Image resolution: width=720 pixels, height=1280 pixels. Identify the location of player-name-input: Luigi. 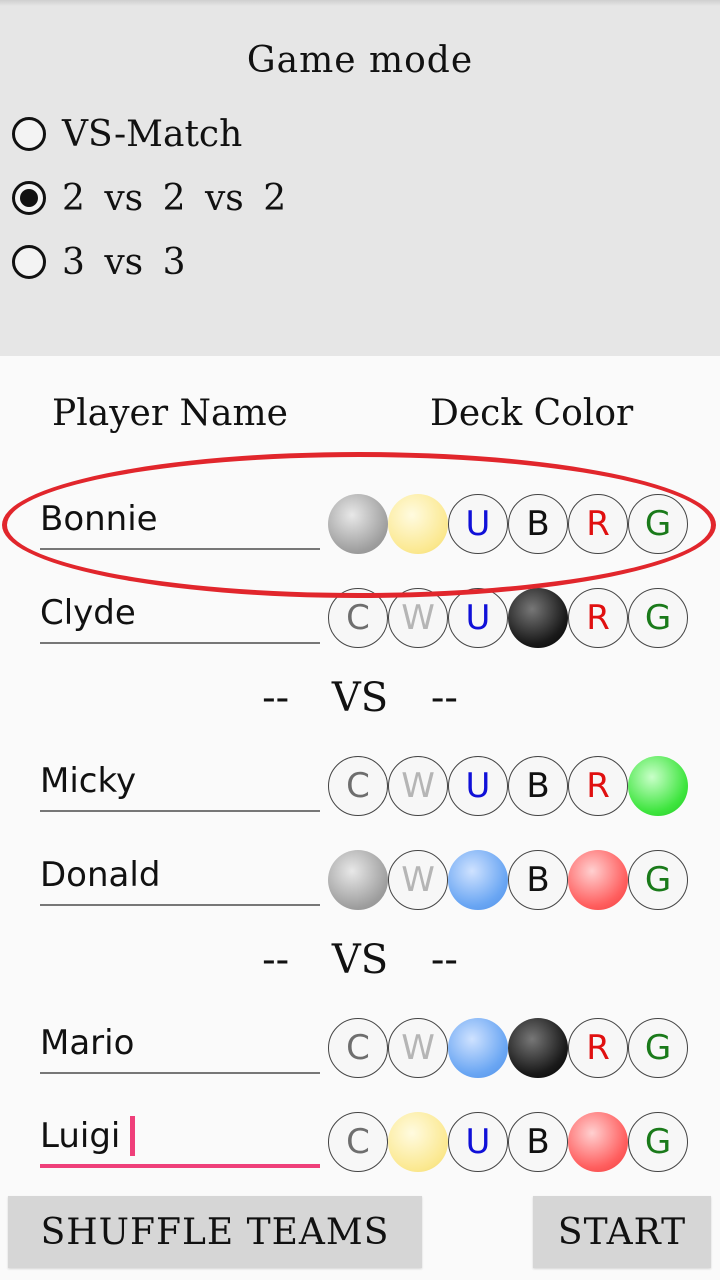
(180, 1138).